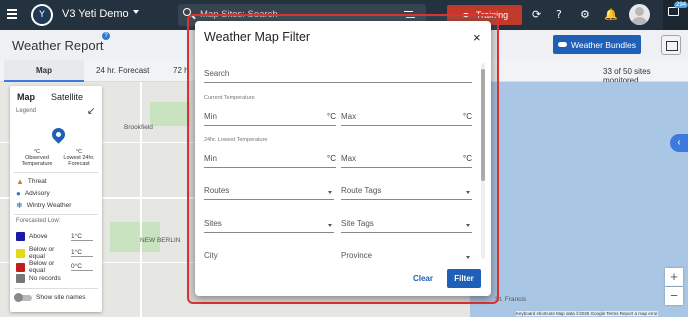 This screenshot has width=688, height=317. I want to click on sites-label: Sites, so click(213, 223).